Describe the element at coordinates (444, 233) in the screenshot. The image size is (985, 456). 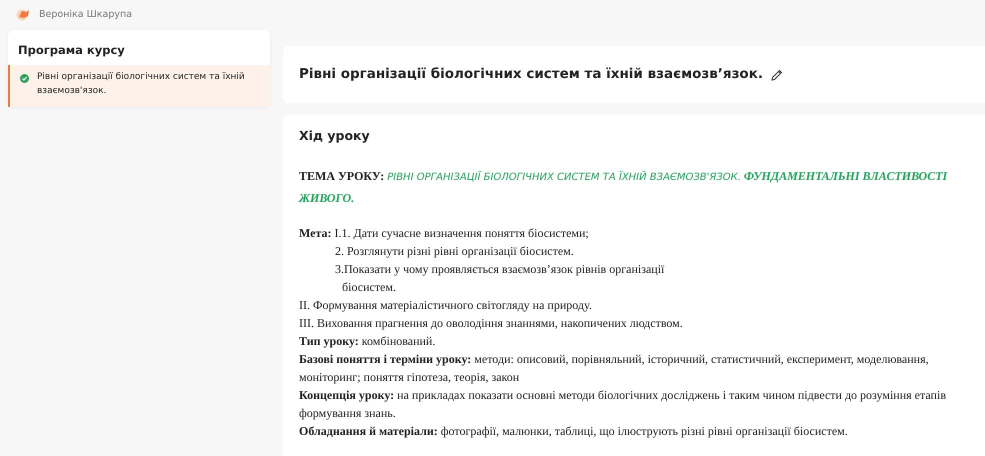
I see `lesson-text: Мета: I.1. Дати сучасне визначення поняття біосистеми;` at that location.